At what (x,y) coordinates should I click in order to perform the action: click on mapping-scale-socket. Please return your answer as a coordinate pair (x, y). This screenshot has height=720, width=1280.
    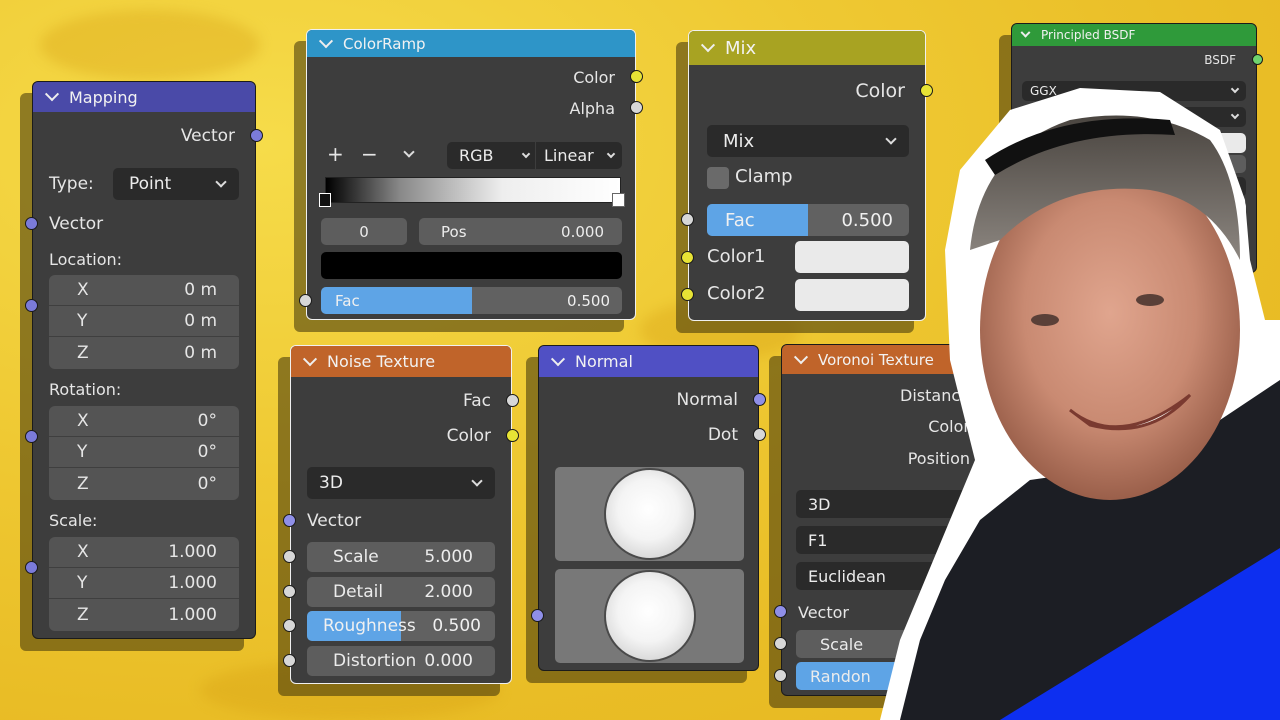
    Looking at the image, I should click on (31, 567).